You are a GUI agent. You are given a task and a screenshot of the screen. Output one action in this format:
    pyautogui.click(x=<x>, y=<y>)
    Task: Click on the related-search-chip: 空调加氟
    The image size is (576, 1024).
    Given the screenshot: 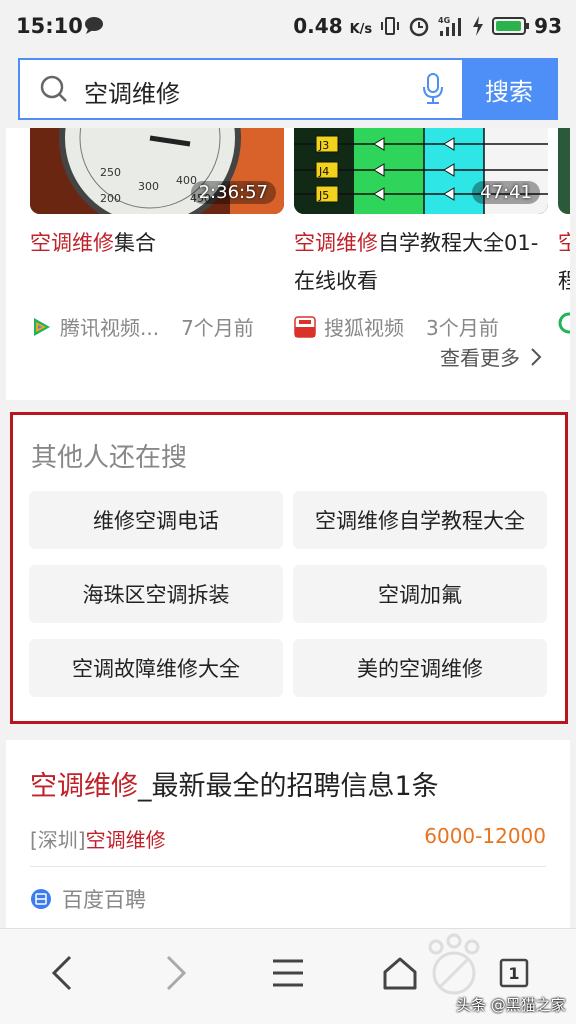 What is the action you would take?
    pyautogui.click(x=420, y=594)
    